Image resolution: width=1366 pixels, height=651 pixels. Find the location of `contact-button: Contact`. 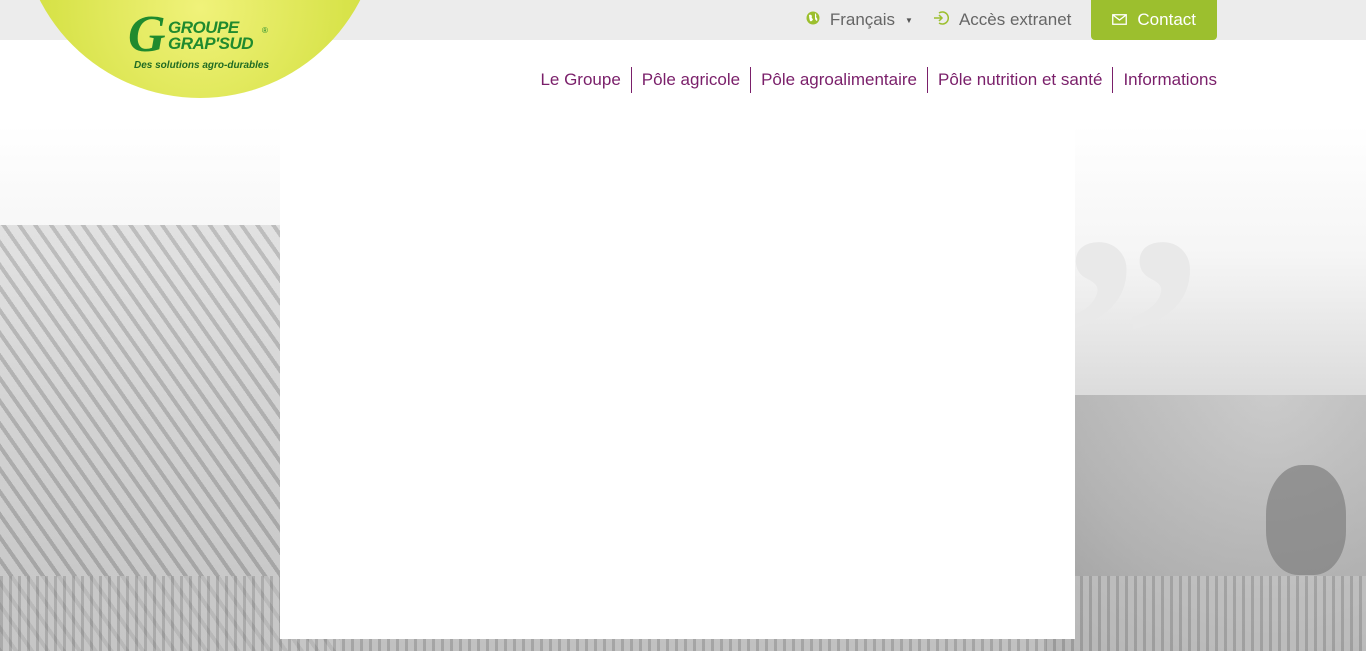

contact-button: Contact is located at coordinates (1154, 20).